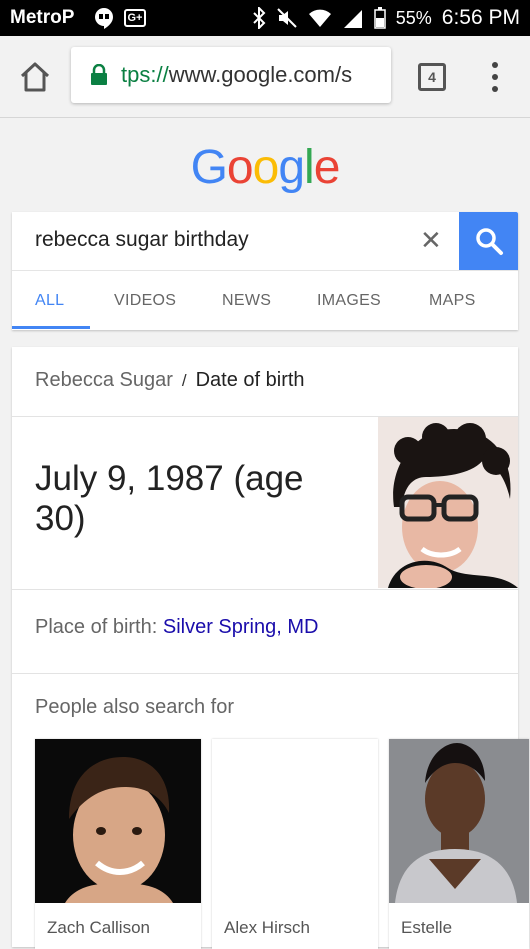 The height and width of the screenshot is (949, 530). Describe the element at coordinates (495, 77) in the screenshot. I see `overflow-menu-icon` at that location.